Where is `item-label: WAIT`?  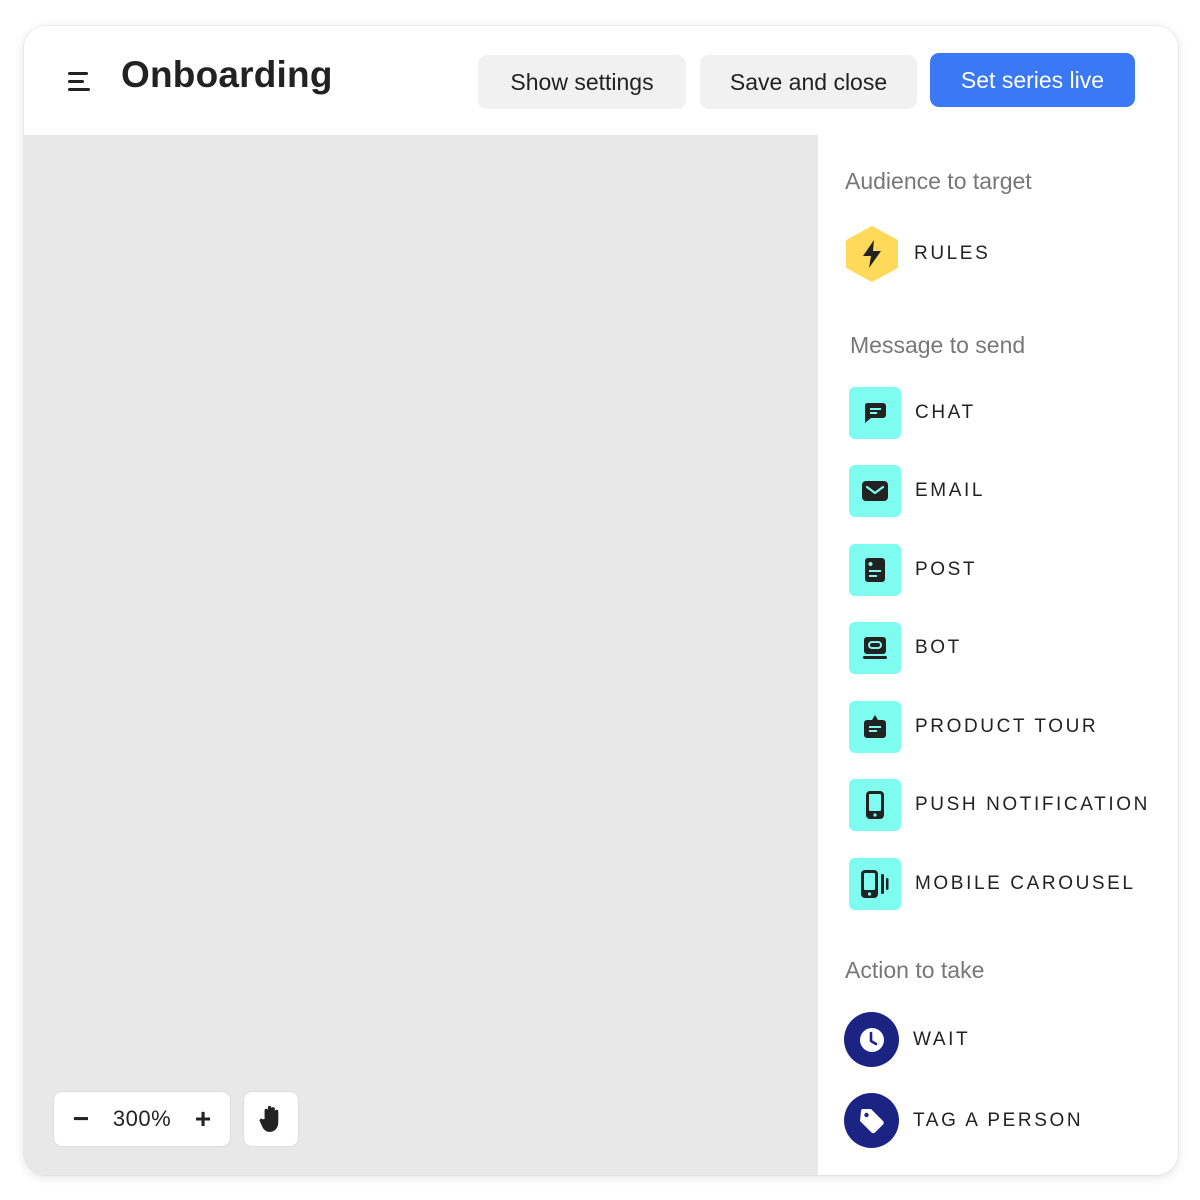 item-label: WAIT is located at coordinates (942, 1039).